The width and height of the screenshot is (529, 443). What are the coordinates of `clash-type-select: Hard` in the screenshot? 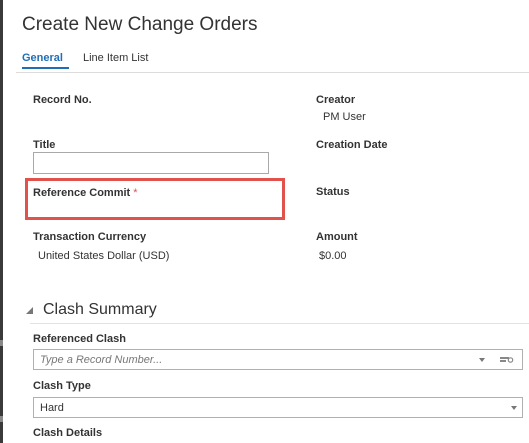 It's located at (278, 407).